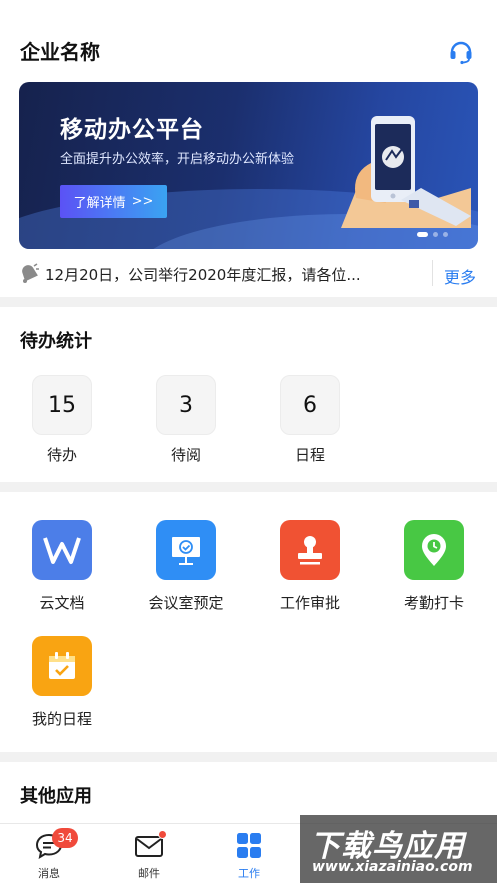  Describe the element at coordinates (62, 603) in the screenshot. I see `app-label: 云文档` at that location.